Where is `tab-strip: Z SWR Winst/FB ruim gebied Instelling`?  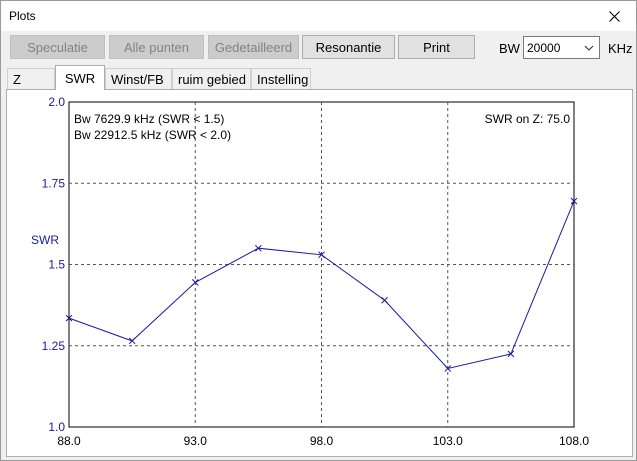 tab-strip: Z SWR Winst/FB ruim gebied Instelling is located at coordinates (318, 76).